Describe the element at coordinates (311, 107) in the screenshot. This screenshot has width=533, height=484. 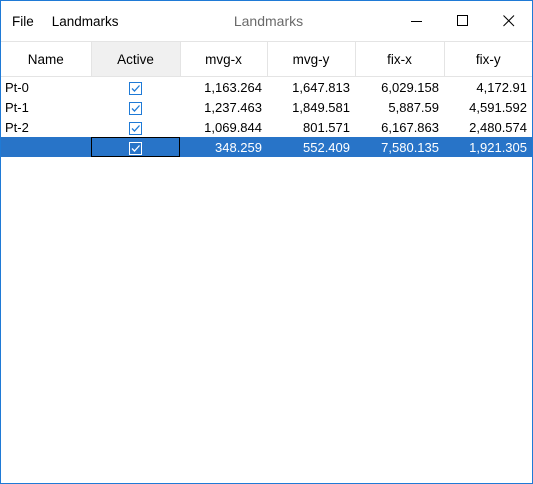
I see `cell-mvg-y: 1,849.581` at that location.